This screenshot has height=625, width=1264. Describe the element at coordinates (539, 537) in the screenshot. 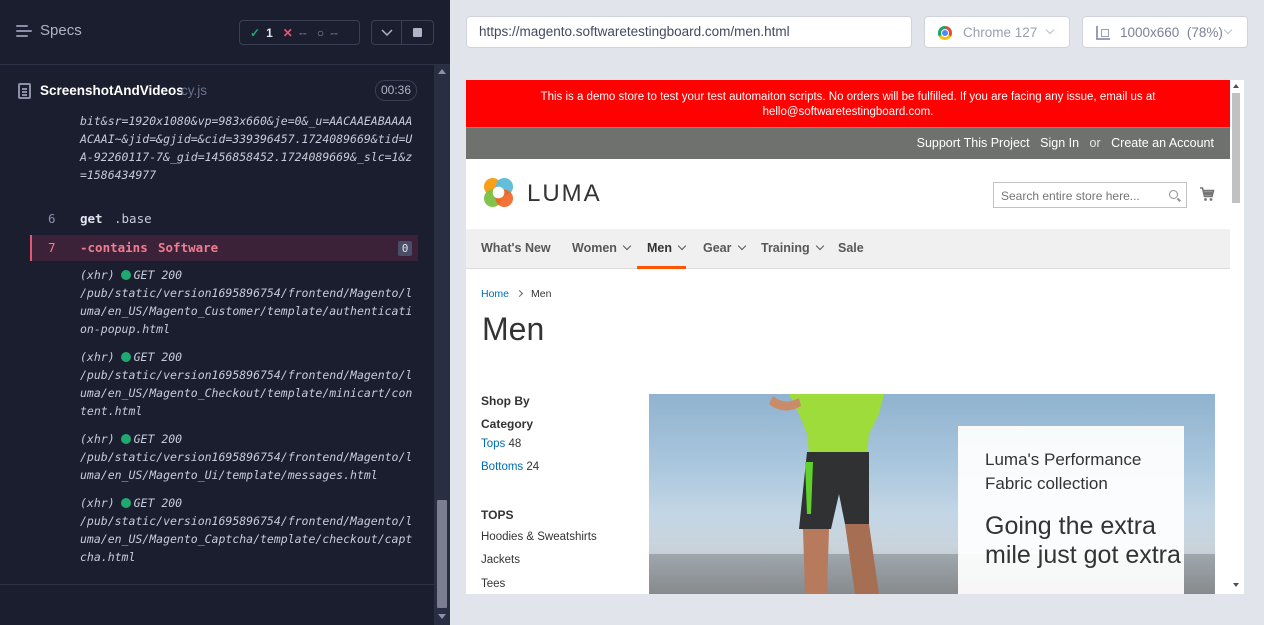

I see `sidebar-link-hoodies: Hoodies & Sweatshirts` at that location.